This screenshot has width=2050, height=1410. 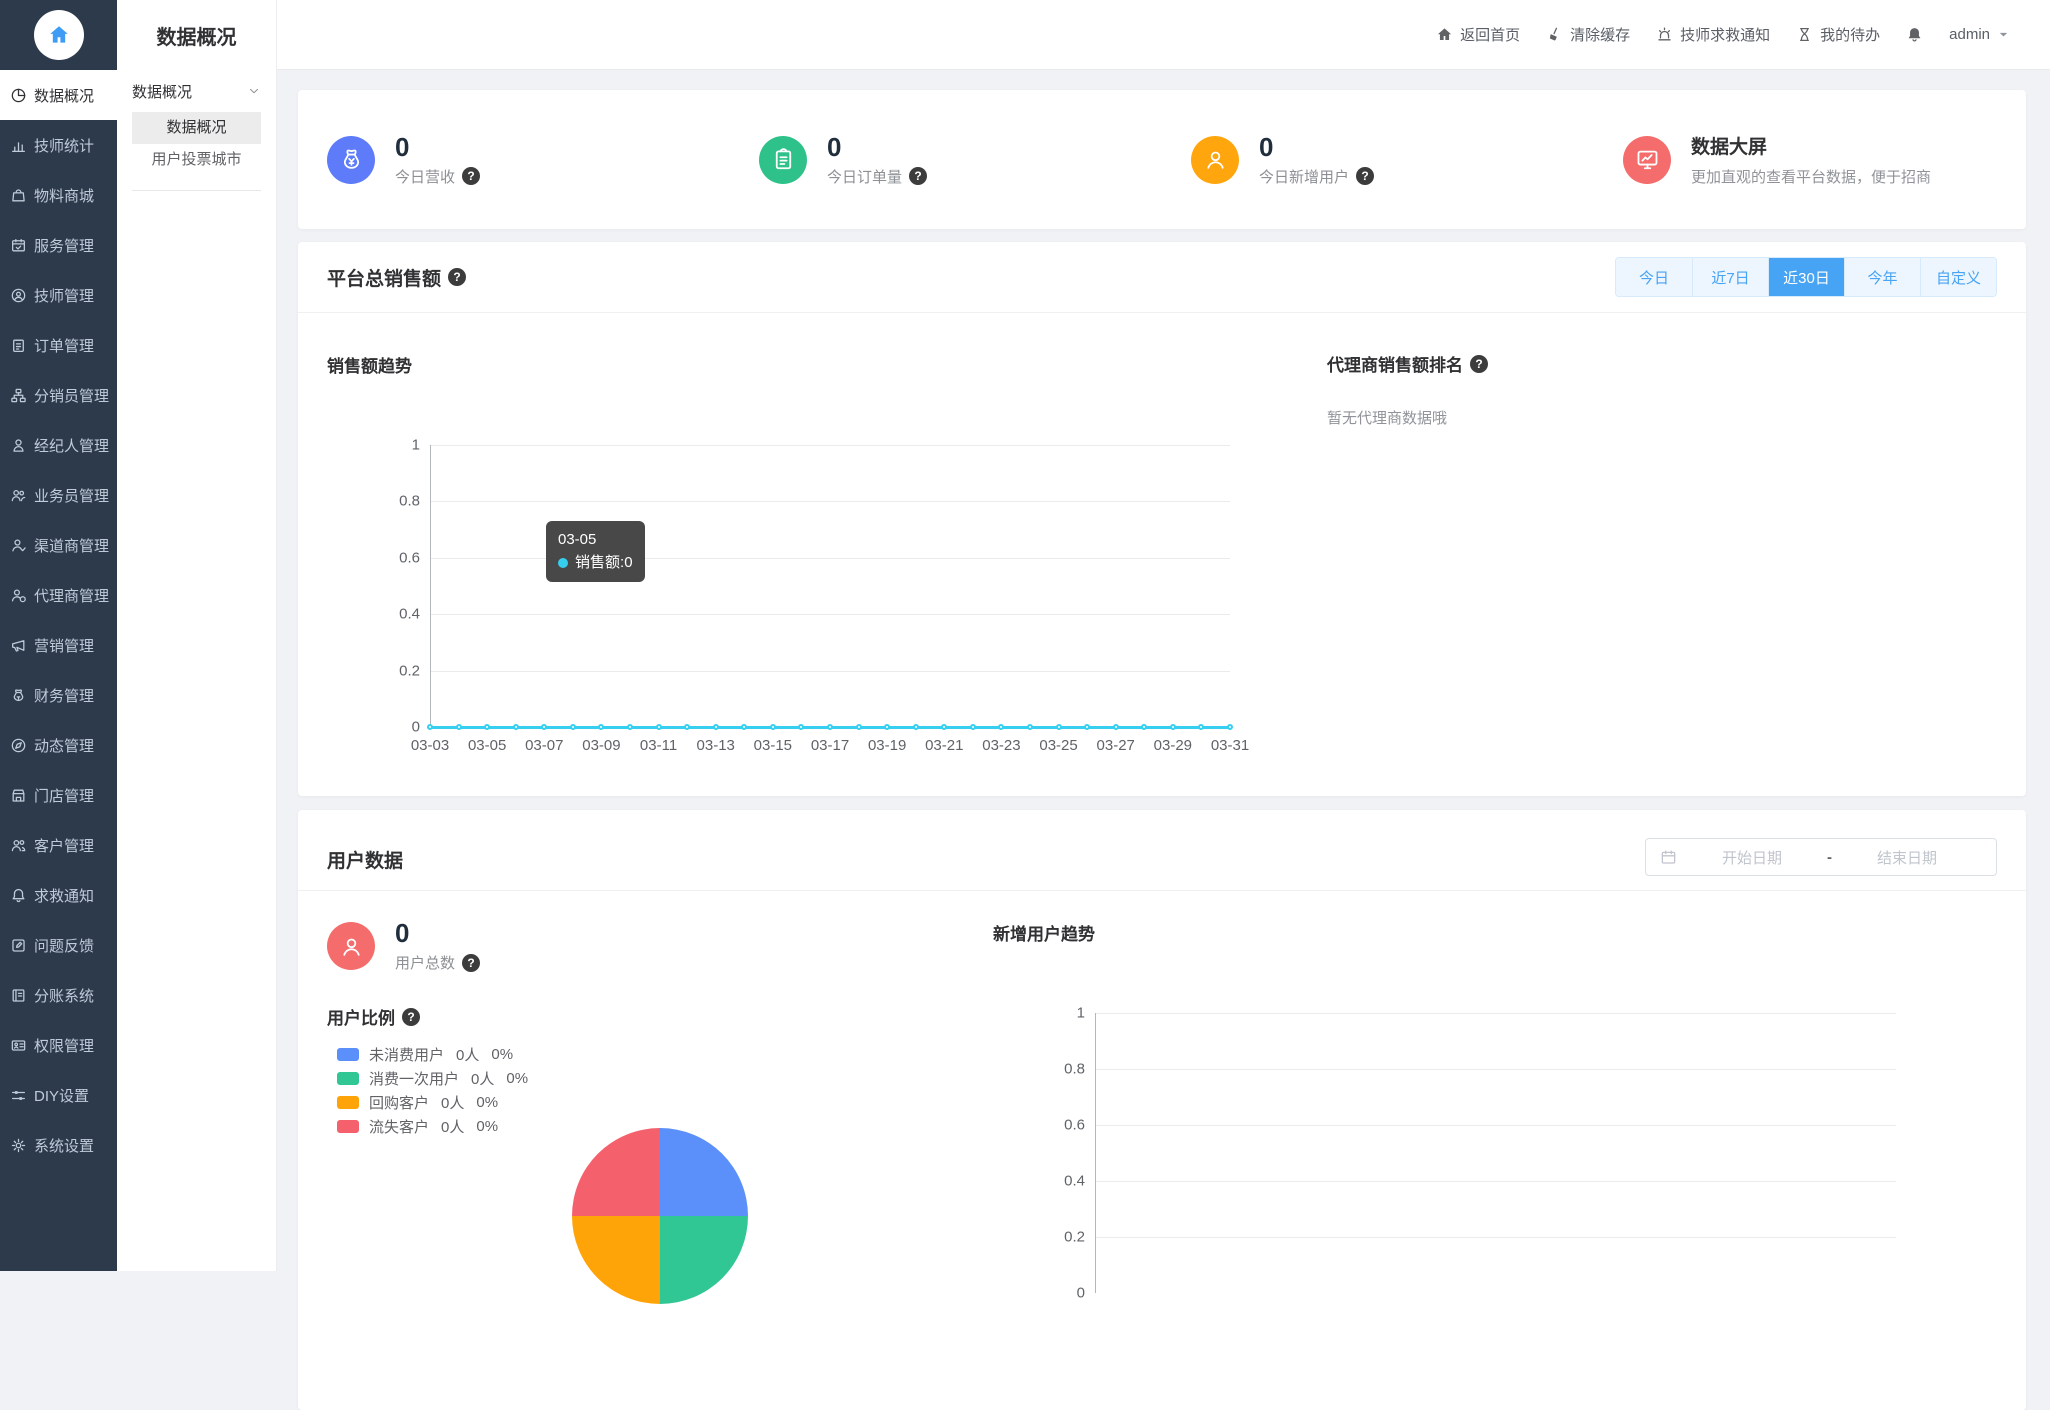 I want to click on sidebar-item: 求救通知, so click(x=58, y=895).